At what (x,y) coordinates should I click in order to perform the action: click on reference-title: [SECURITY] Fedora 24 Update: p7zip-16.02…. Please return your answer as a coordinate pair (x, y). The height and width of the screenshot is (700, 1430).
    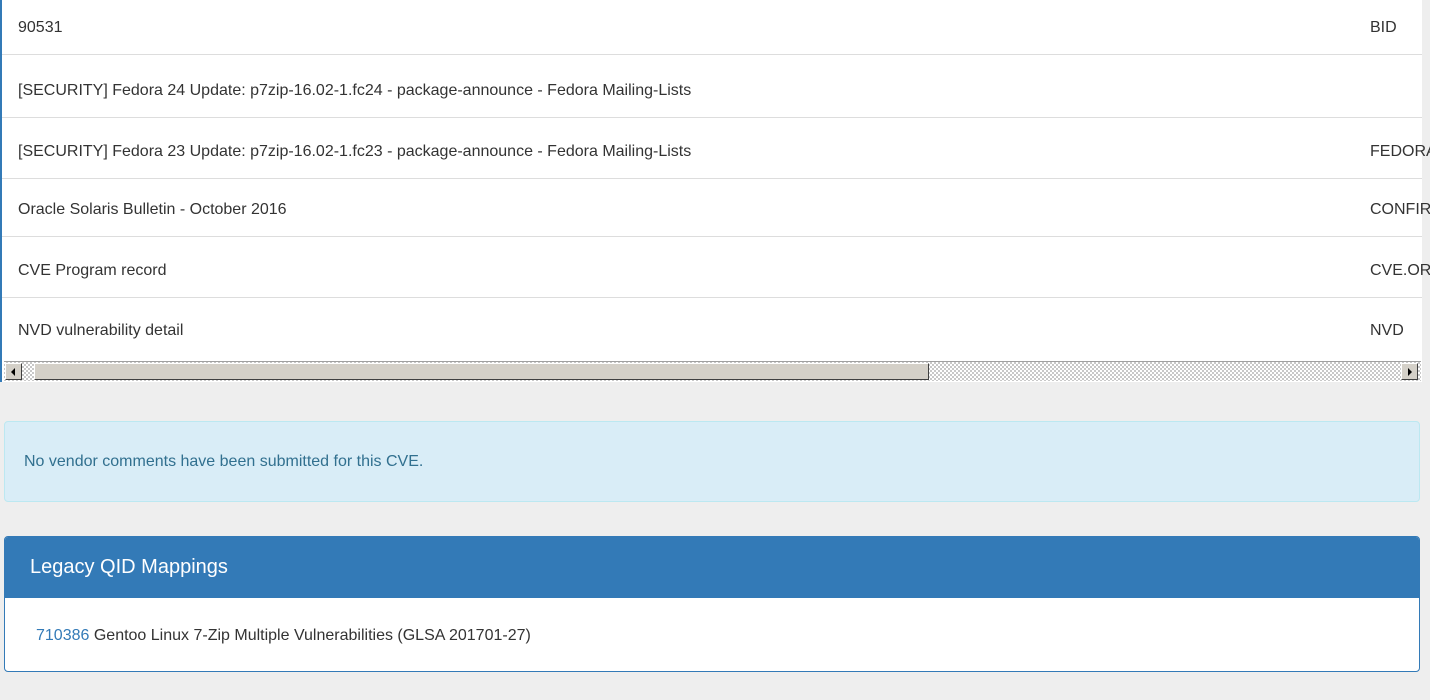
    Looking at the image, I should click on (354, 90).